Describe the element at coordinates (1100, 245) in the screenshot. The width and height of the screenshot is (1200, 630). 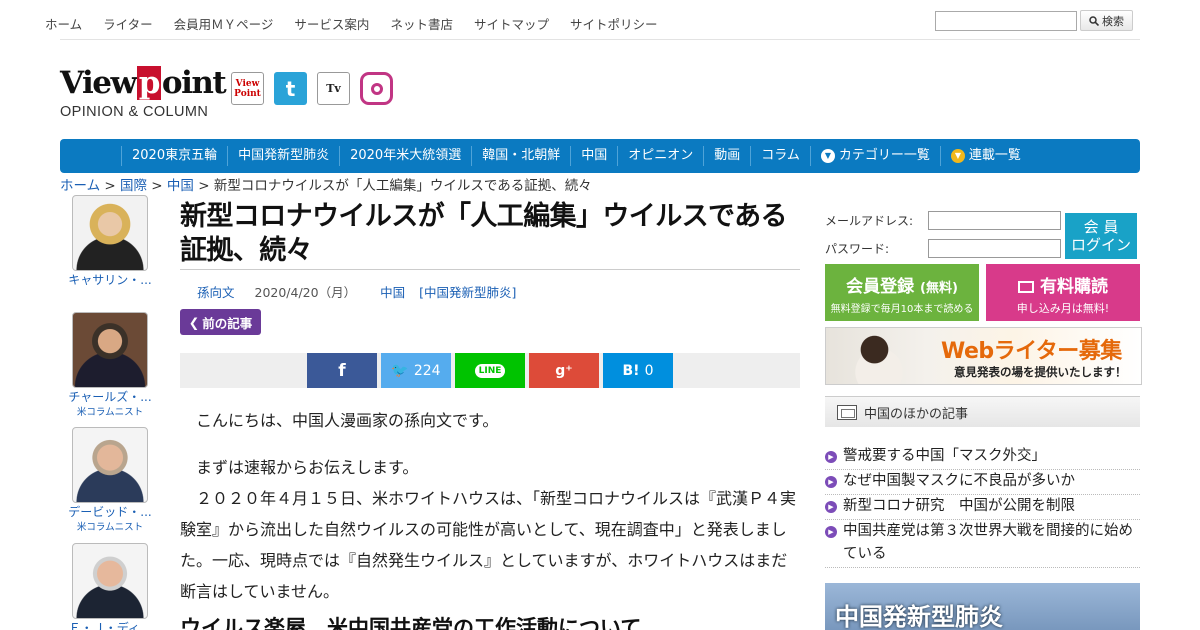
I see `login-button-line2: ログイン` at that location.